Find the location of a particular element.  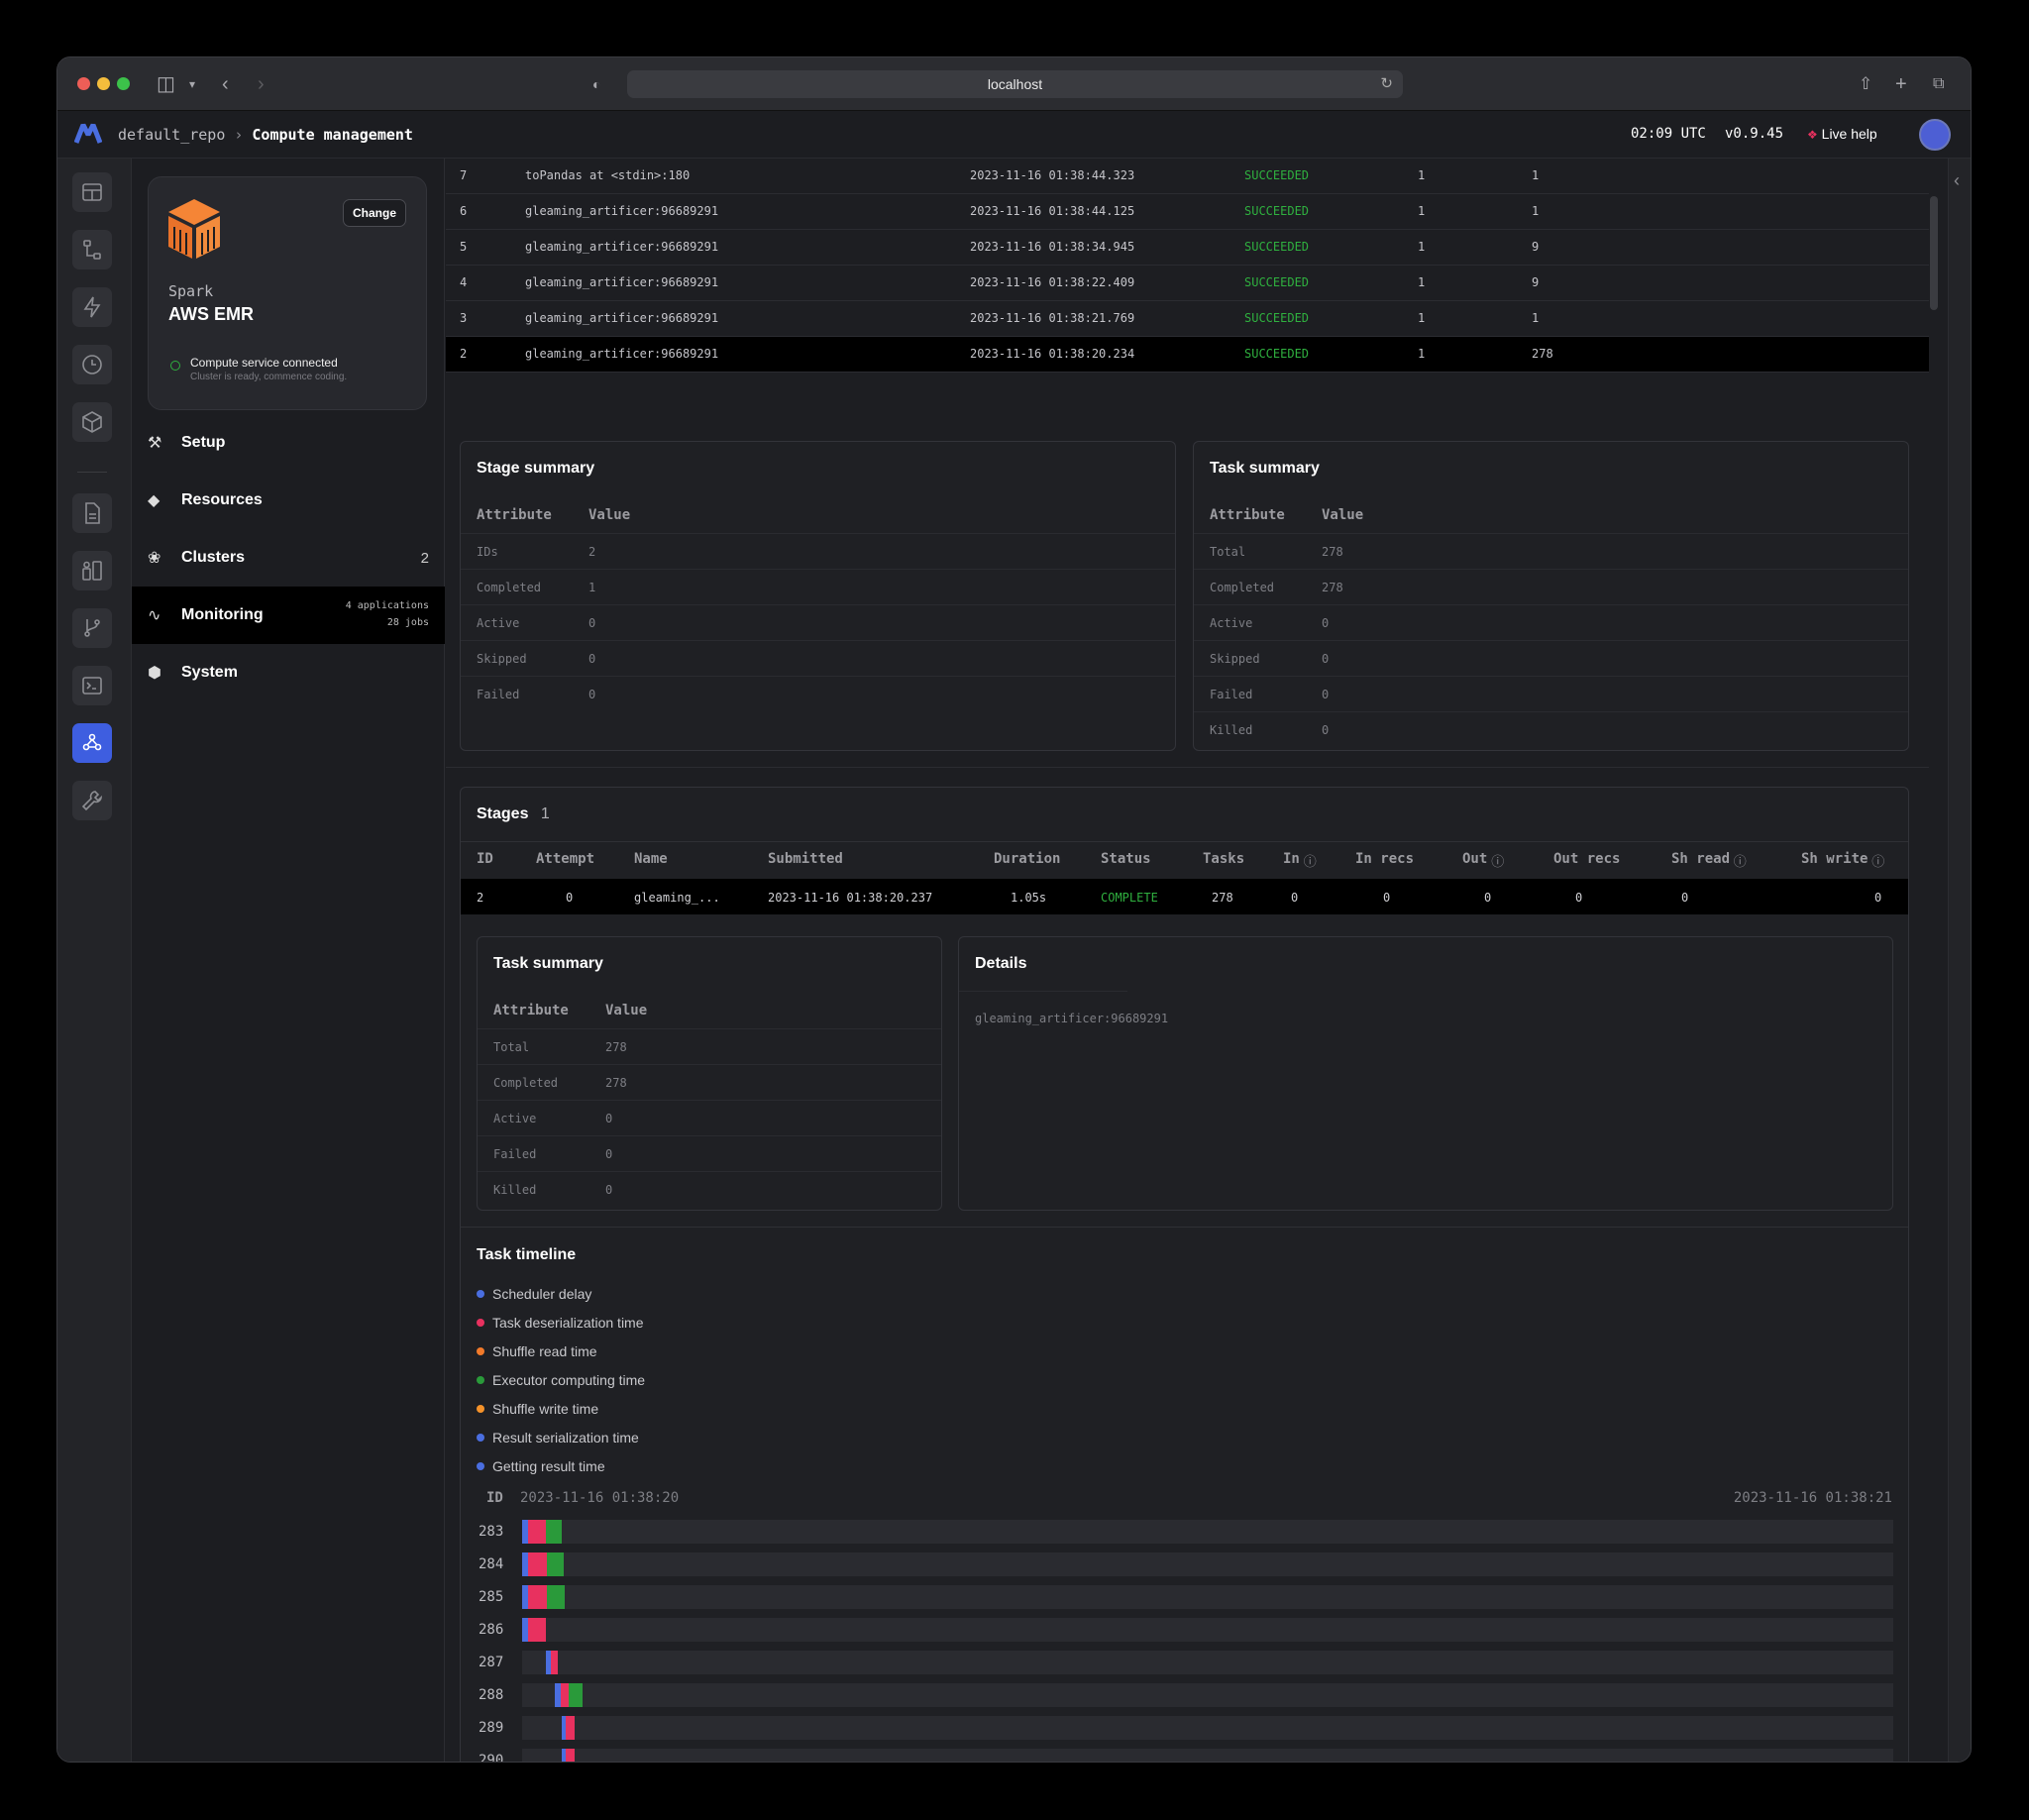

kv-attr: Active is located at coordinates (1232, 623).